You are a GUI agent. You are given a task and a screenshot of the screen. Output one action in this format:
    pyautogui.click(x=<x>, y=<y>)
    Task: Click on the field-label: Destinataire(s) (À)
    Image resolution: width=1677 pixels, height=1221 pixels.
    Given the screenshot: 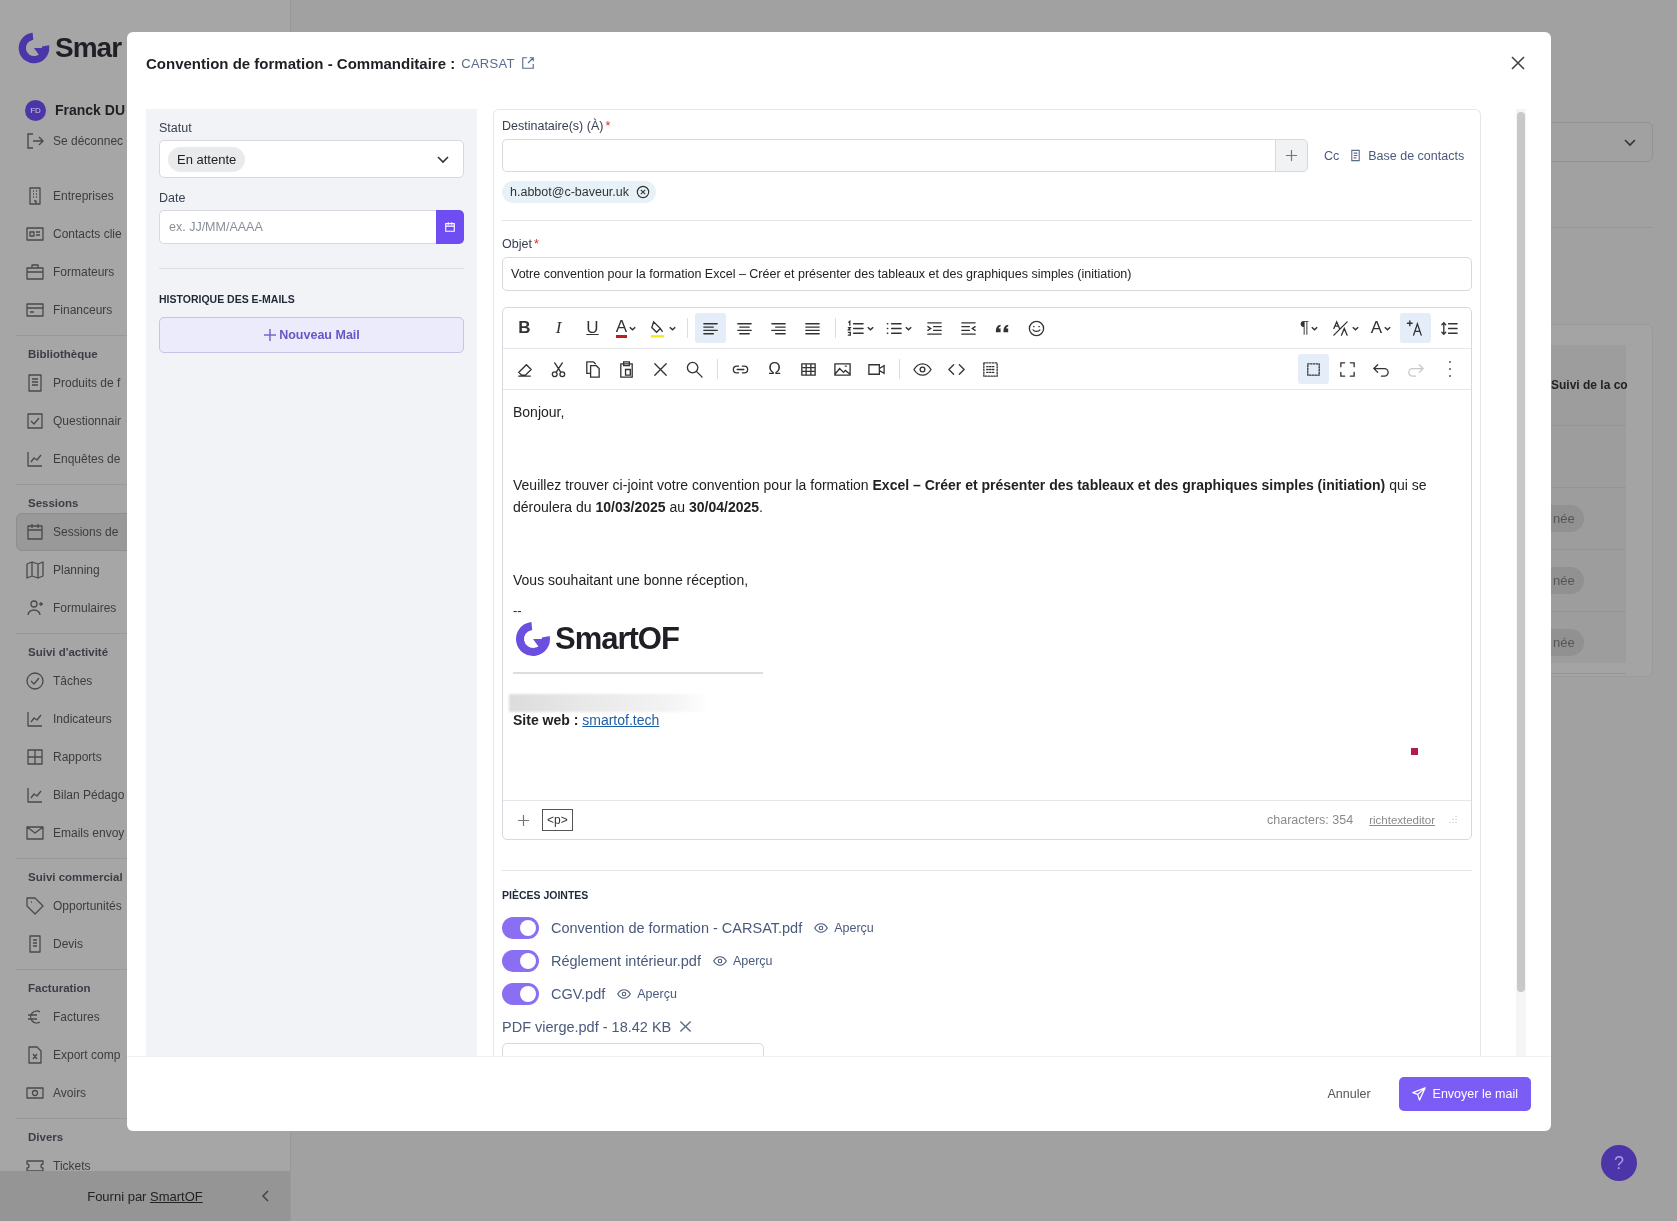 What is the action you would take?
    pyautogui.click(x=553, y=126)
    